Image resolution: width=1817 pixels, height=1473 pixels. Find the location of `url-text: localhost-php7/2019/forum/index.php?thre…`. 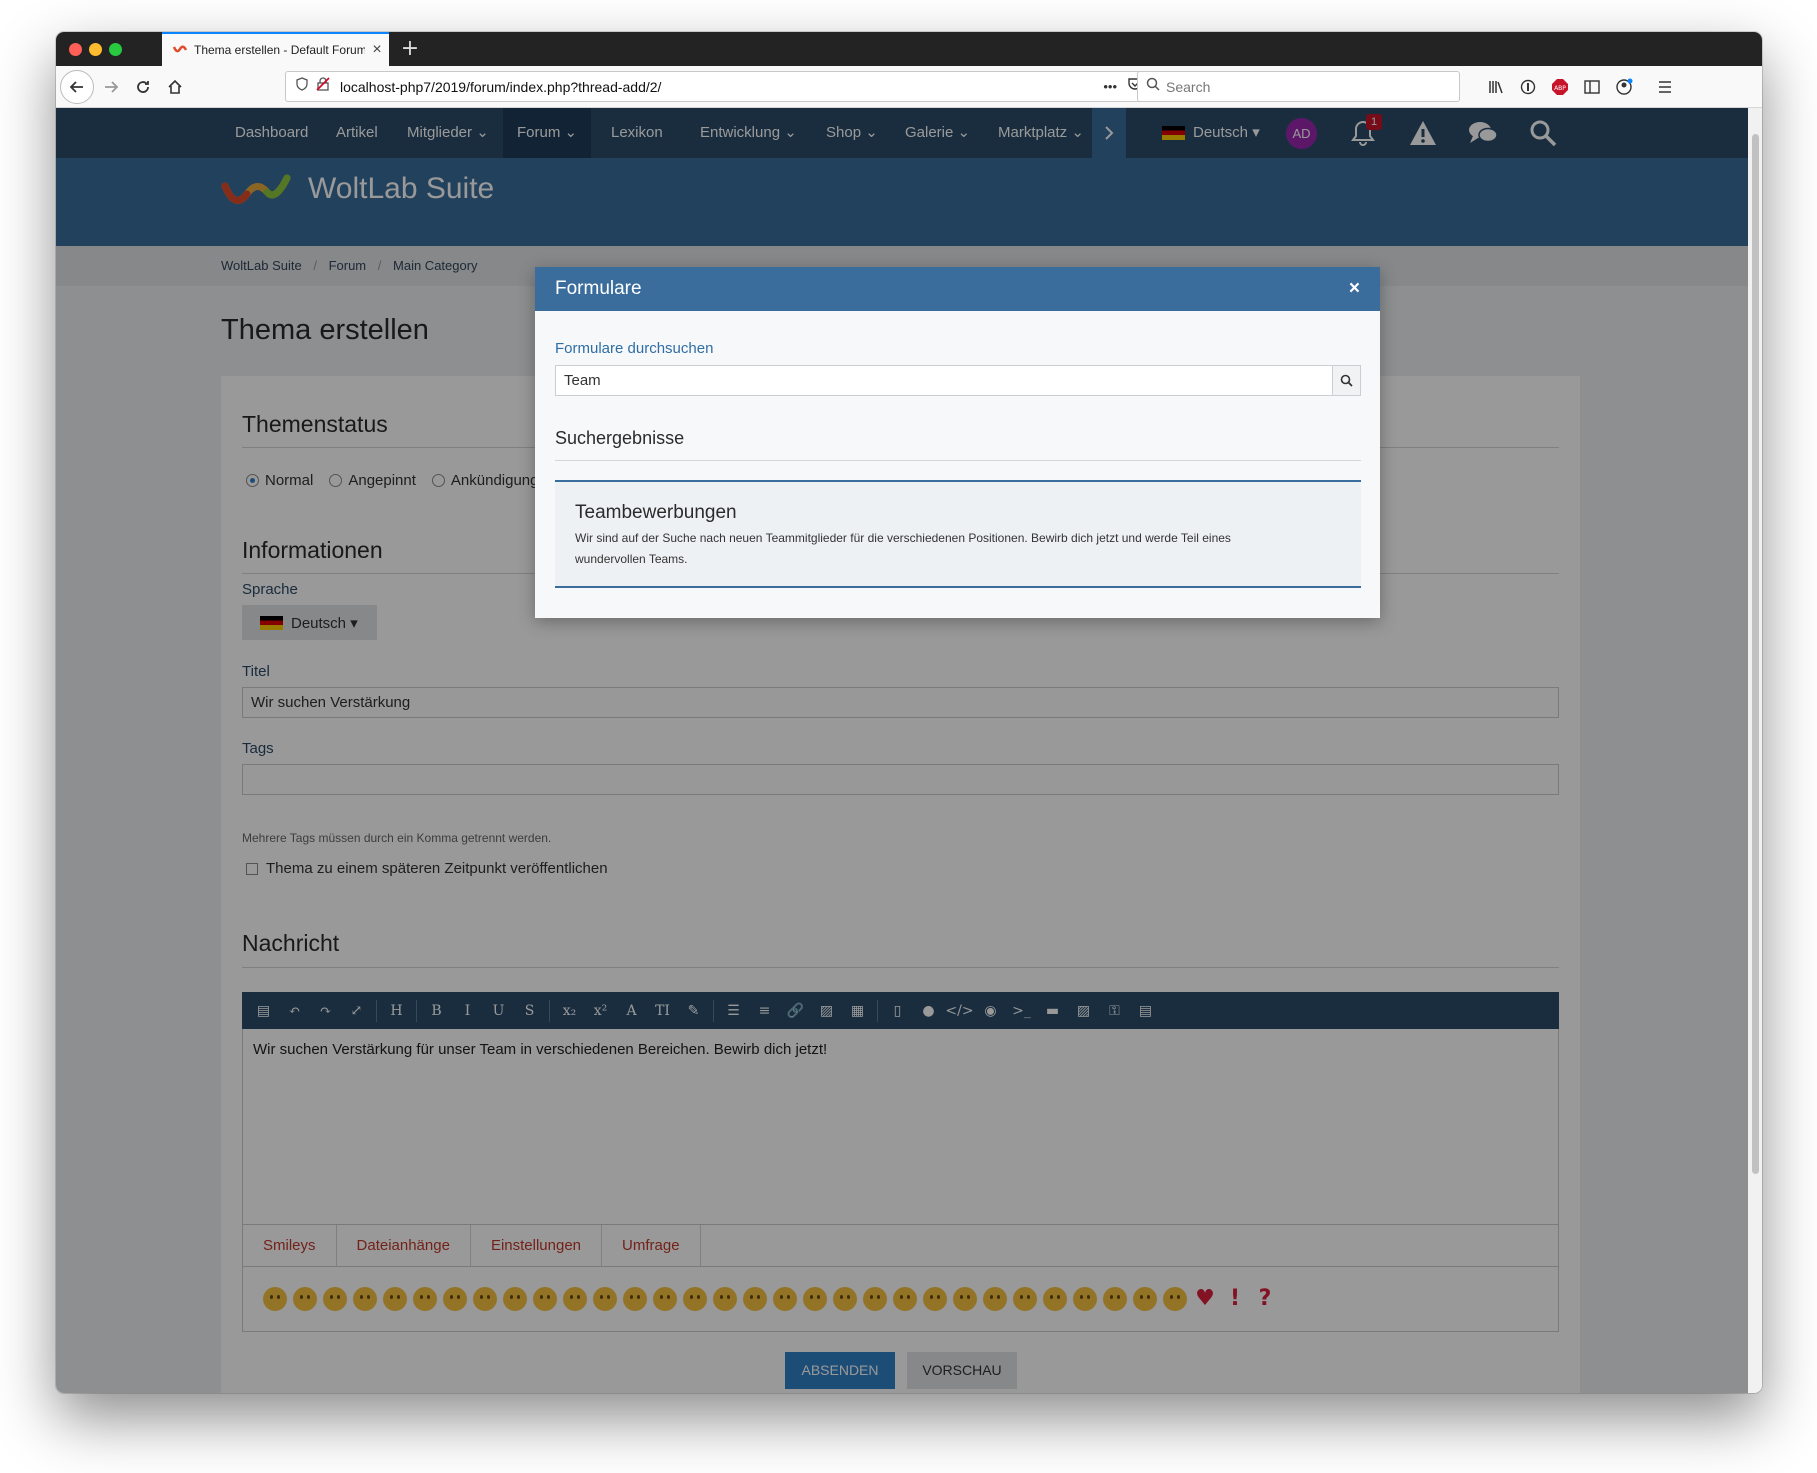

url-text: localhost-php7/2019/forum/index.php?thre… is located at coordinates (501, 86).